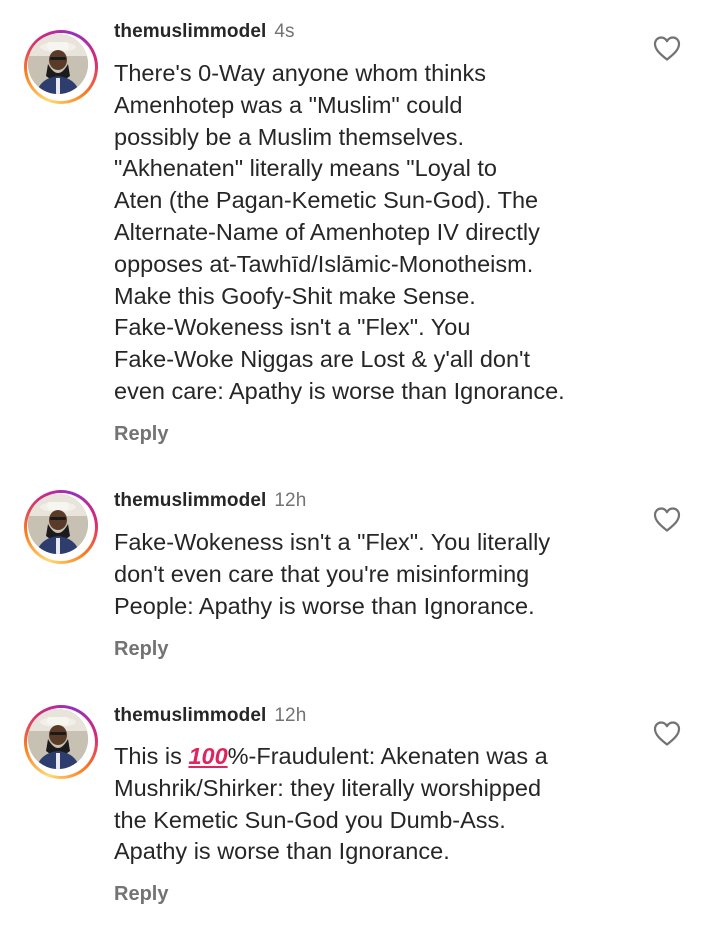  Describe the element at coordinates (288, 104) in the screenshot. I see `comment-line: Amenhotep was a "Muslim" could` at that location.